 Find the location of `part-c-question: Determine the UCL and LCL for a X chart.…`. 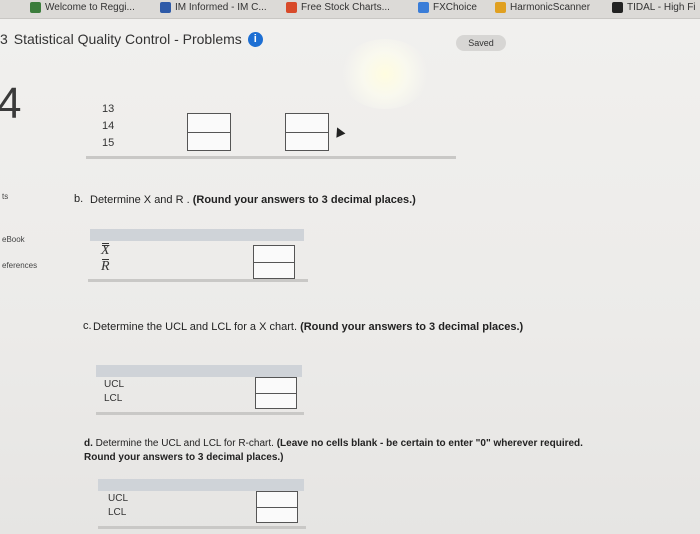

part-c-question: Determine the UCL and LCL for a X chart.… is located at coordinates (343, 327).